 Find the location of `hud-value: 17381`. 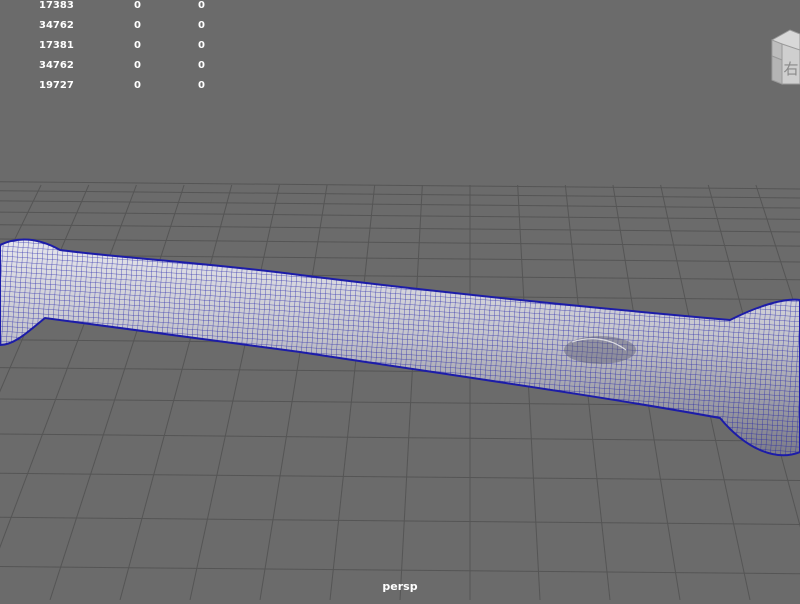

hud-value: 17381 is located at coordinates (56, 45).